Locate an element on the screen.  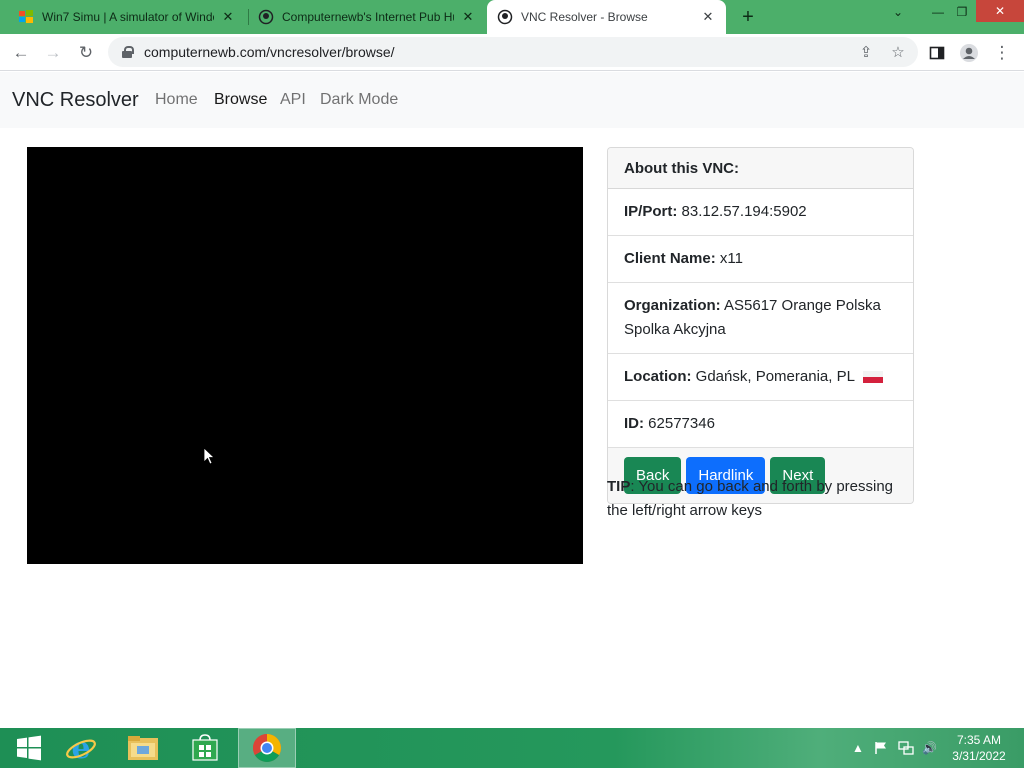
file-explorer-icon is located at coordinates (143, 748).